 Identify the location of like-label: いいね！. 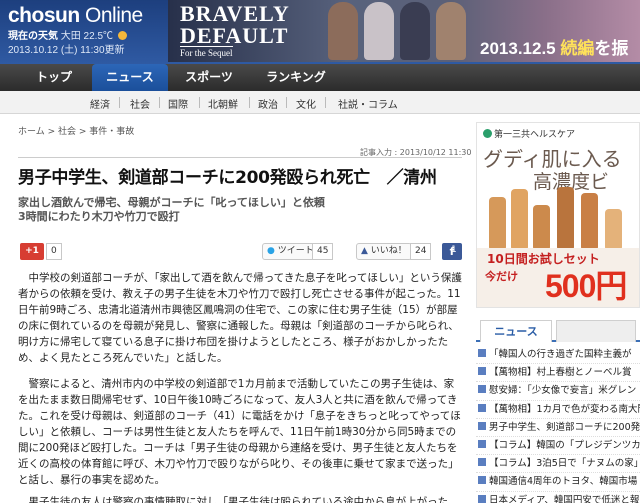
(388, 251).